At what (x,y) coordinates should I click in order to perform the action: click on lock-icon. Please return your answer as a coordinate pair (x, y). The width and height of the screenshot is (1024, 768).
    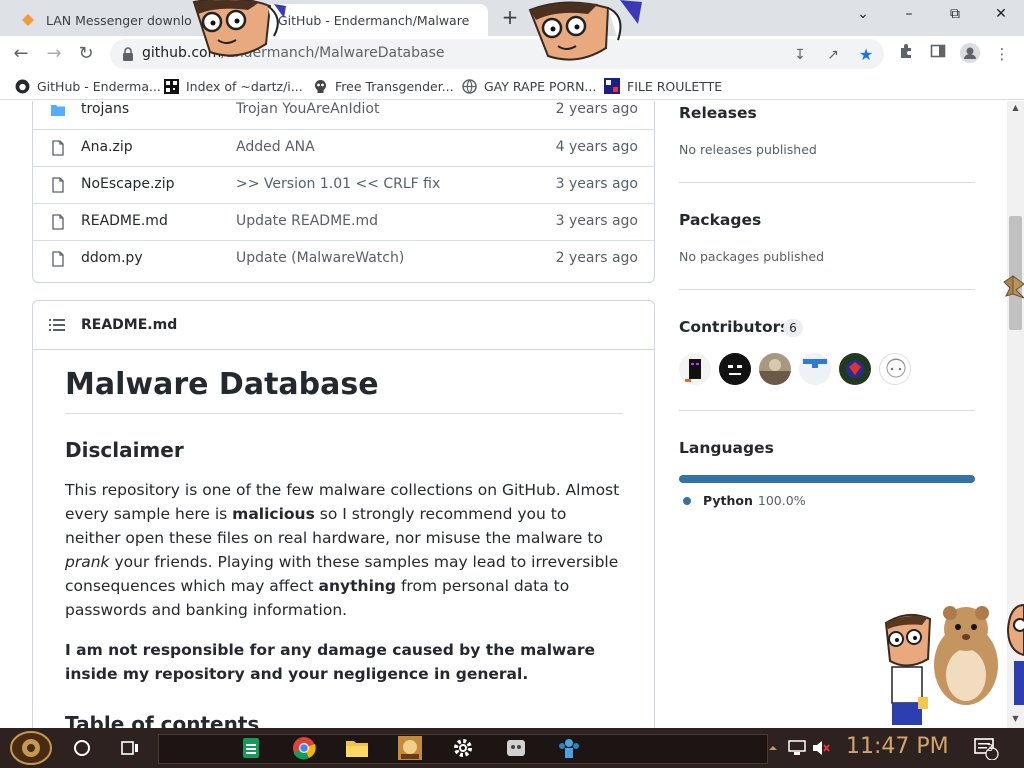
    Looking at the image, I should click on (128, 54).